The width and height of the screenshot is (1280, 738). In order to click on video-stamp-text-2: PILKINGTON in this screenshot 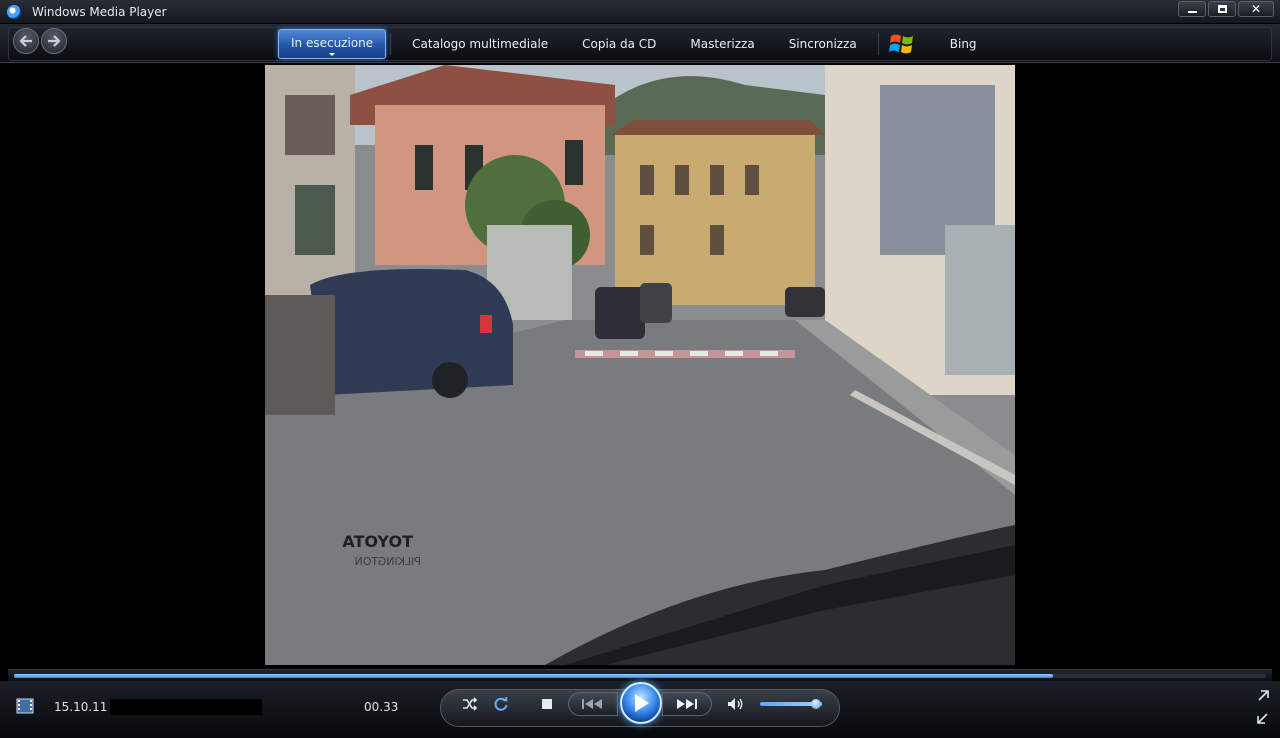, I will do `click(388, 561)`.